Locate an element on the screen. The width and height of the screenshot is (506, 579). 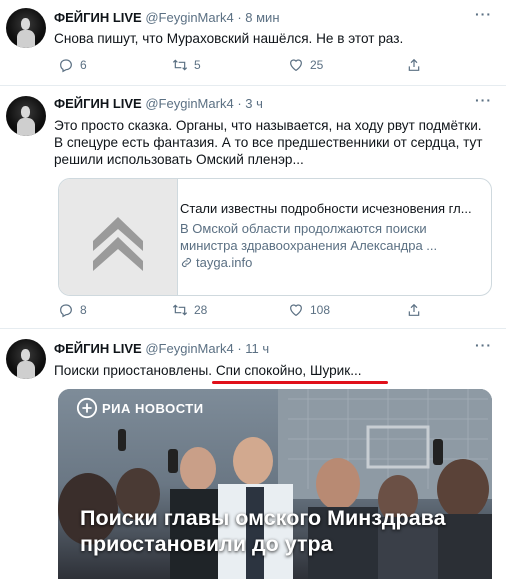
tweet-actions: 6 5 25 is located at coordinates (244, 67).